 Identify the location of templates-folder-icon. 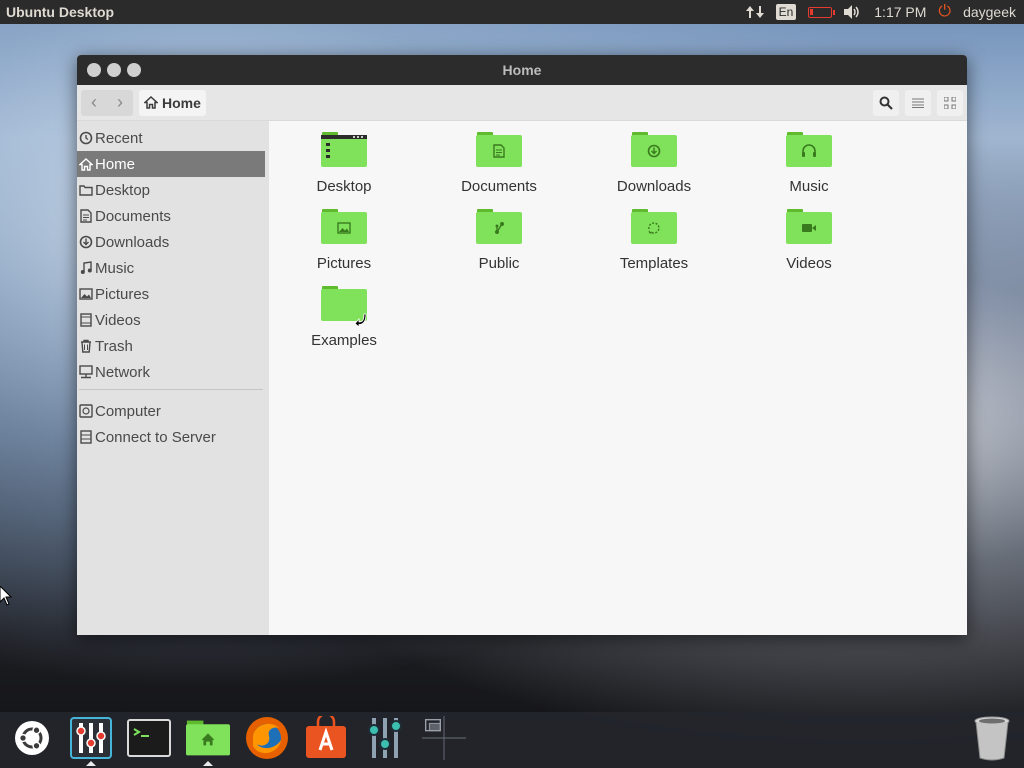
(654, 228).